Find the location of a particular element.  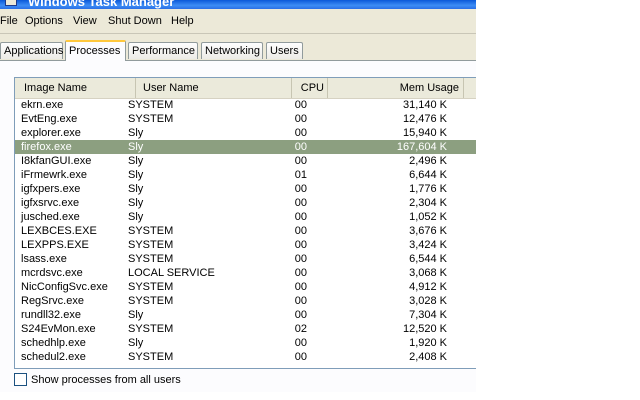

menu-shut-down: Shut Down is located at coordinates (135, 21).